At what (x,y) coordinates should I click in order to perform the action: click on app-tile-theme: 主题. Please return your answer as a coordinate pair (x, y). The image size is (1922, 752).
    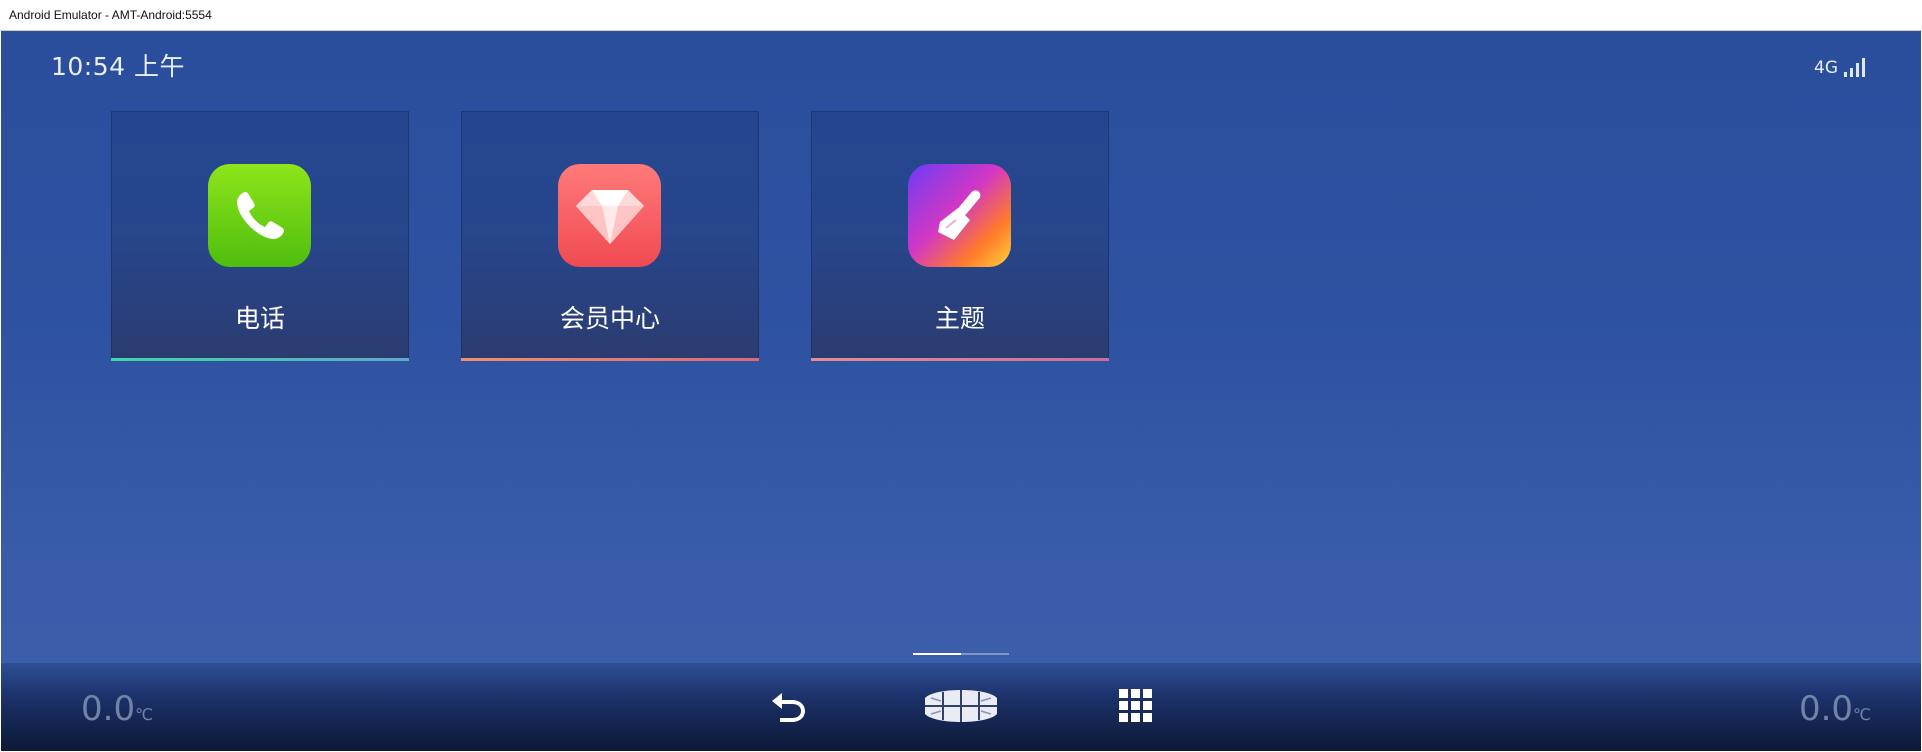
    Looking at the image, I should click on (960, 236).